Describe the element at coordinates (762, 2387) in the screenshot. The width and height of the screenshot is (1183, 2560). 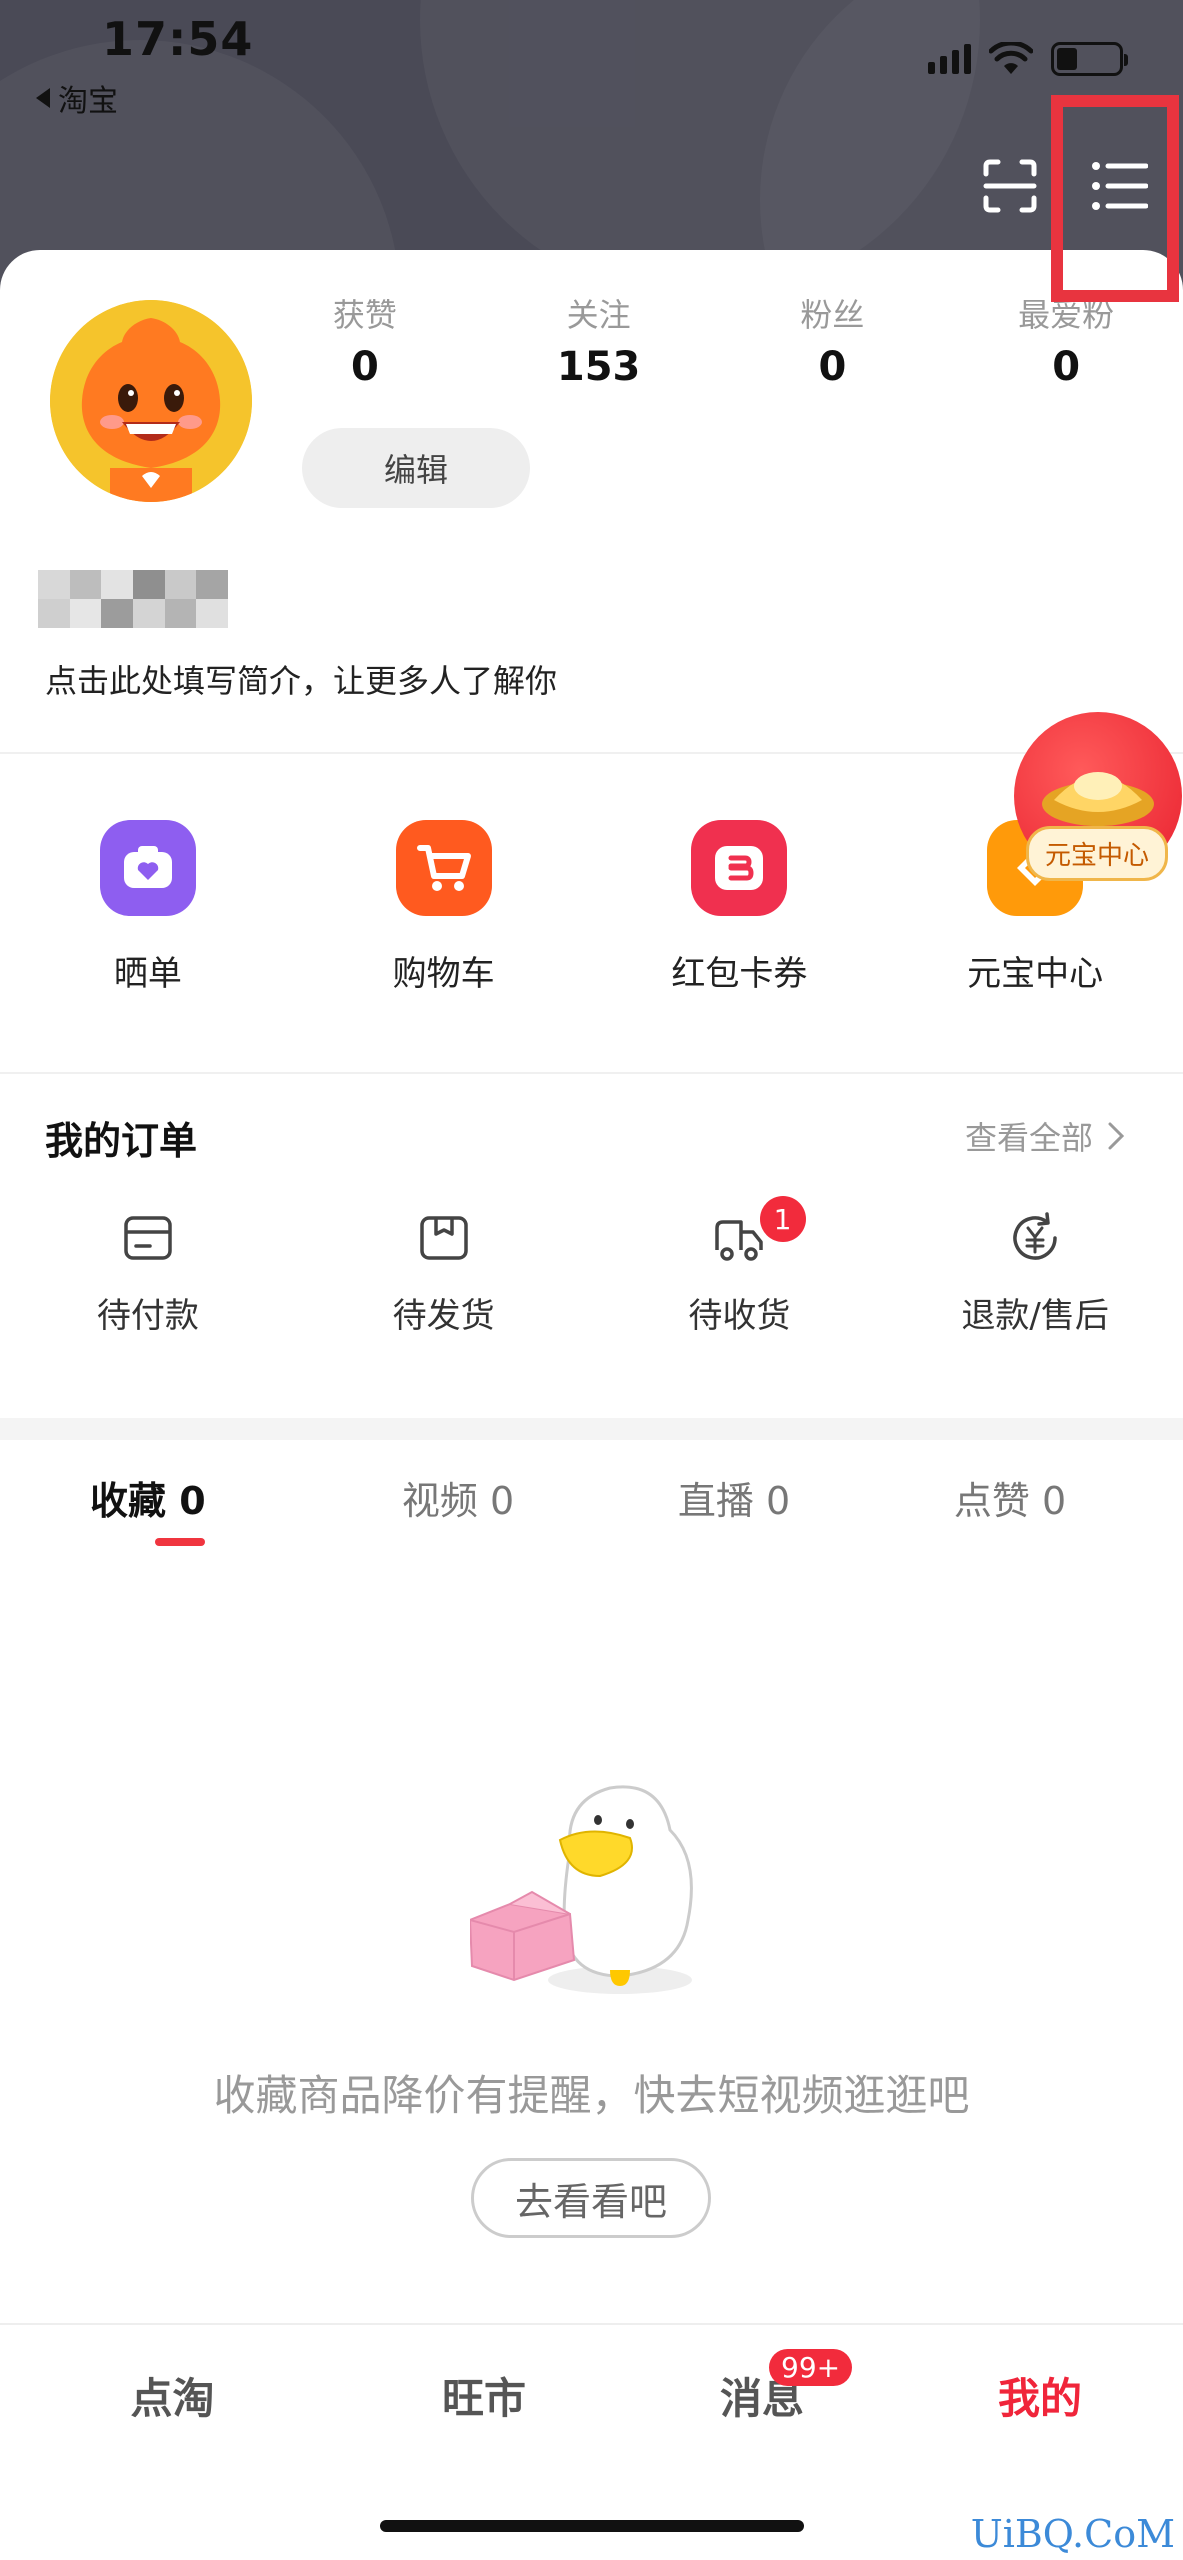
I see `nav-messages: 消息 99+` at that location.